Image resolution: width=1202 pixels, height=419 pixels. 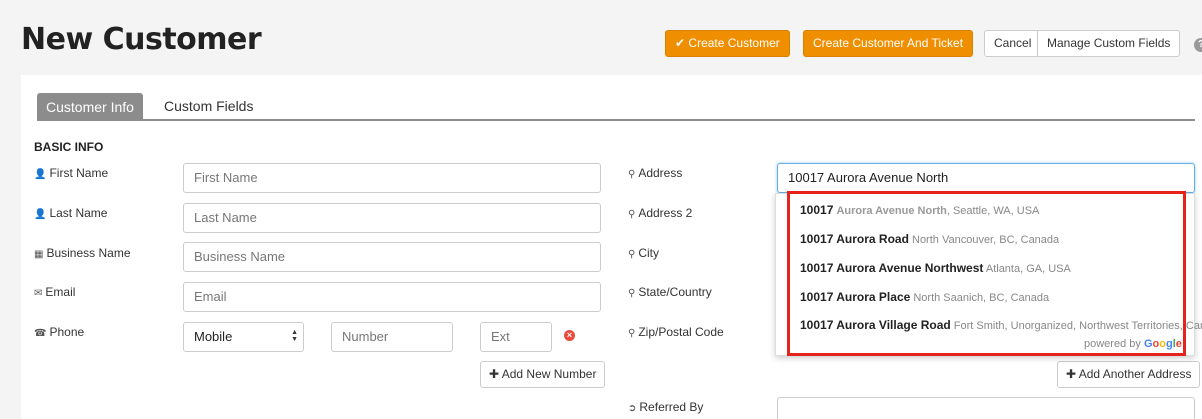 I want to click on zip-label: ⚲ Zip/Postal Code, so click(x=676, y=332).